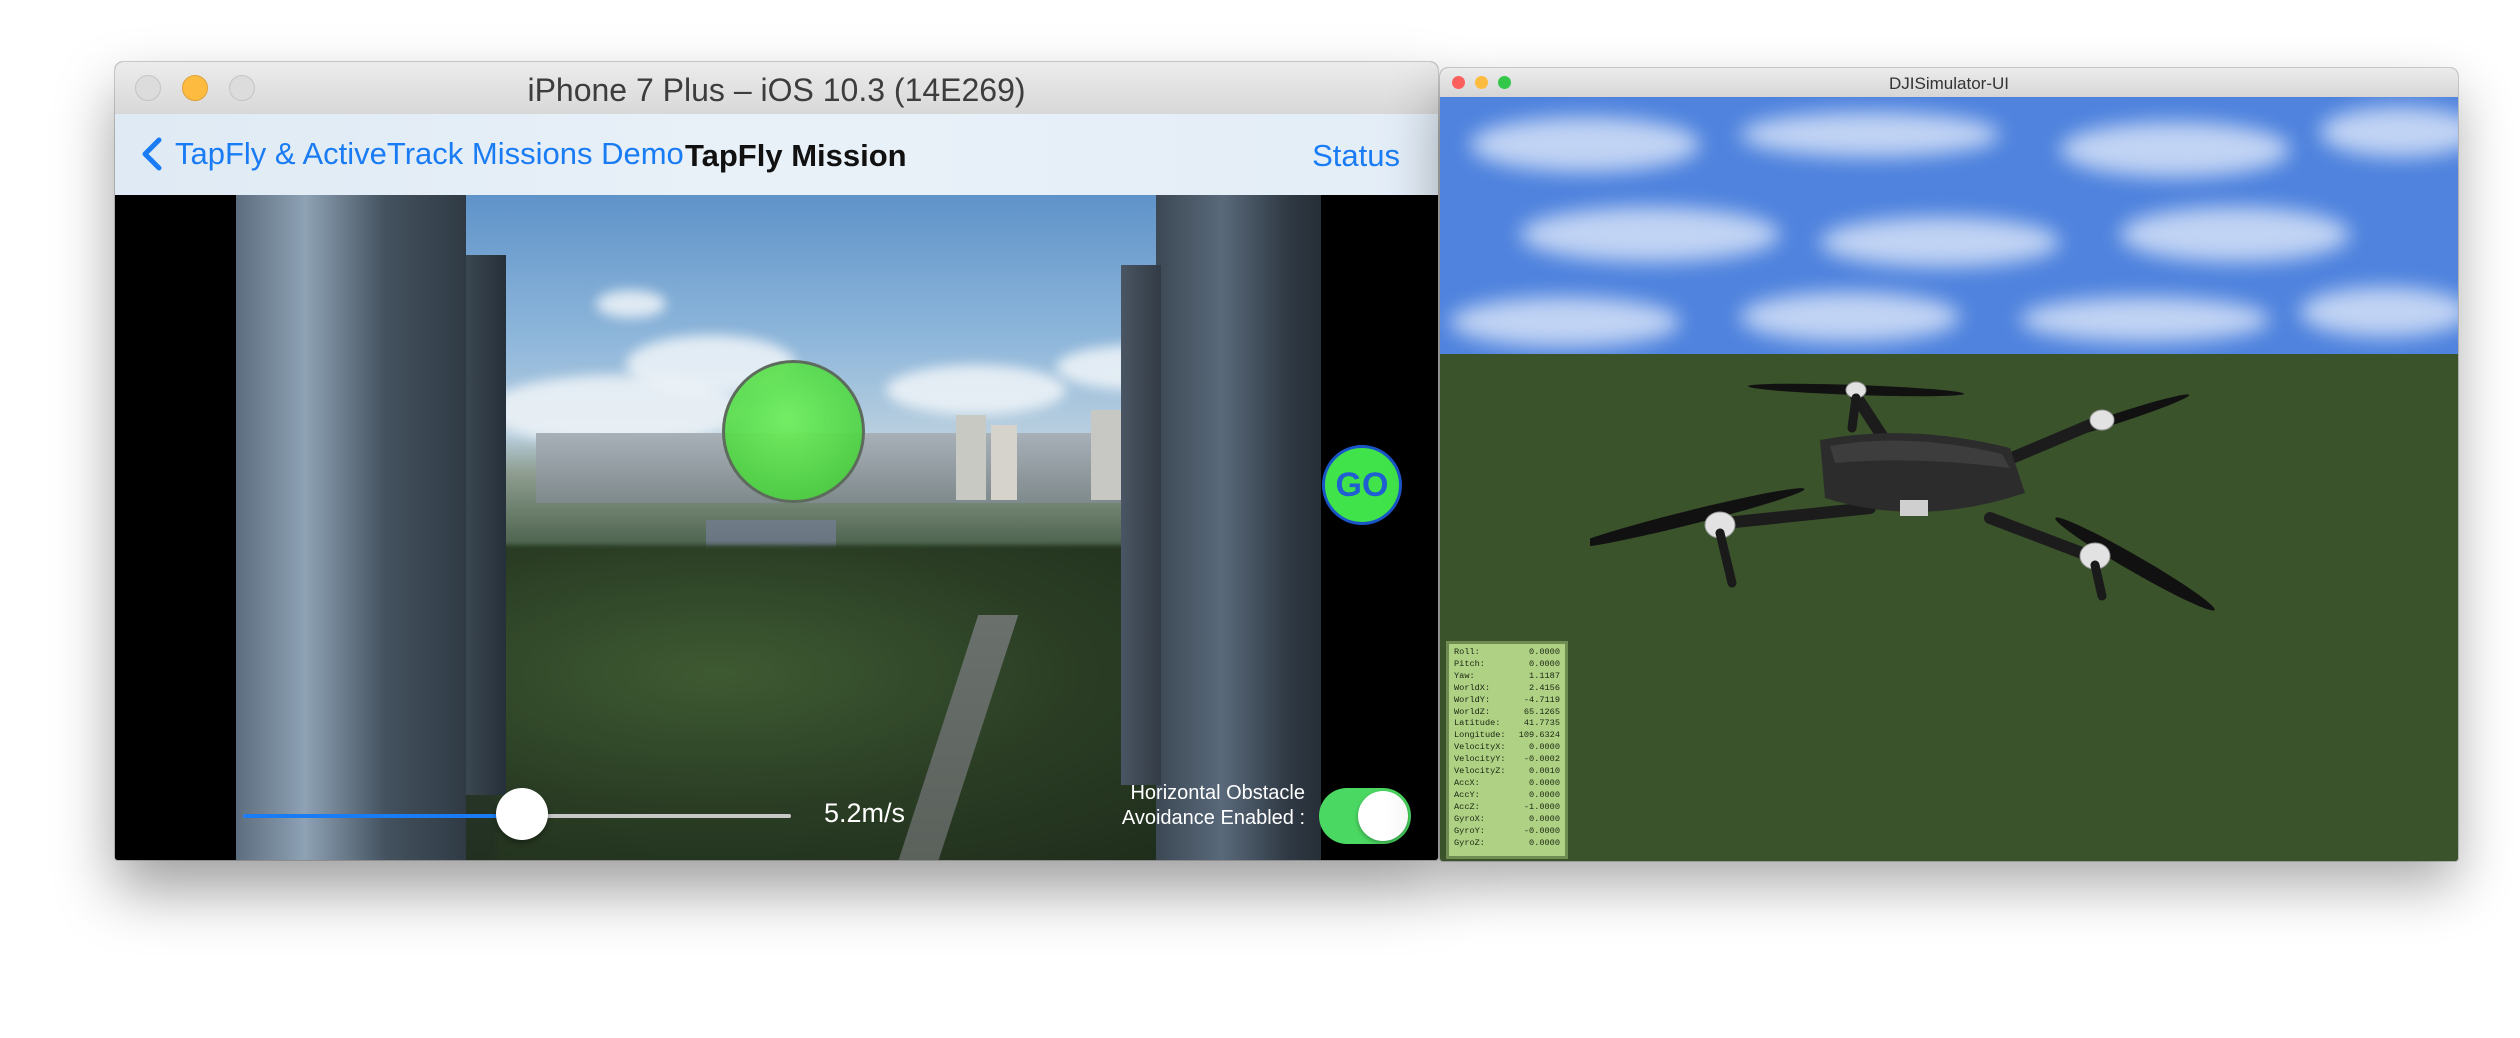 Image resolution: width=2520 pixels, height=1038 pixels. I want to click on navigation-title: TapFly Mission, so click(796, 155).